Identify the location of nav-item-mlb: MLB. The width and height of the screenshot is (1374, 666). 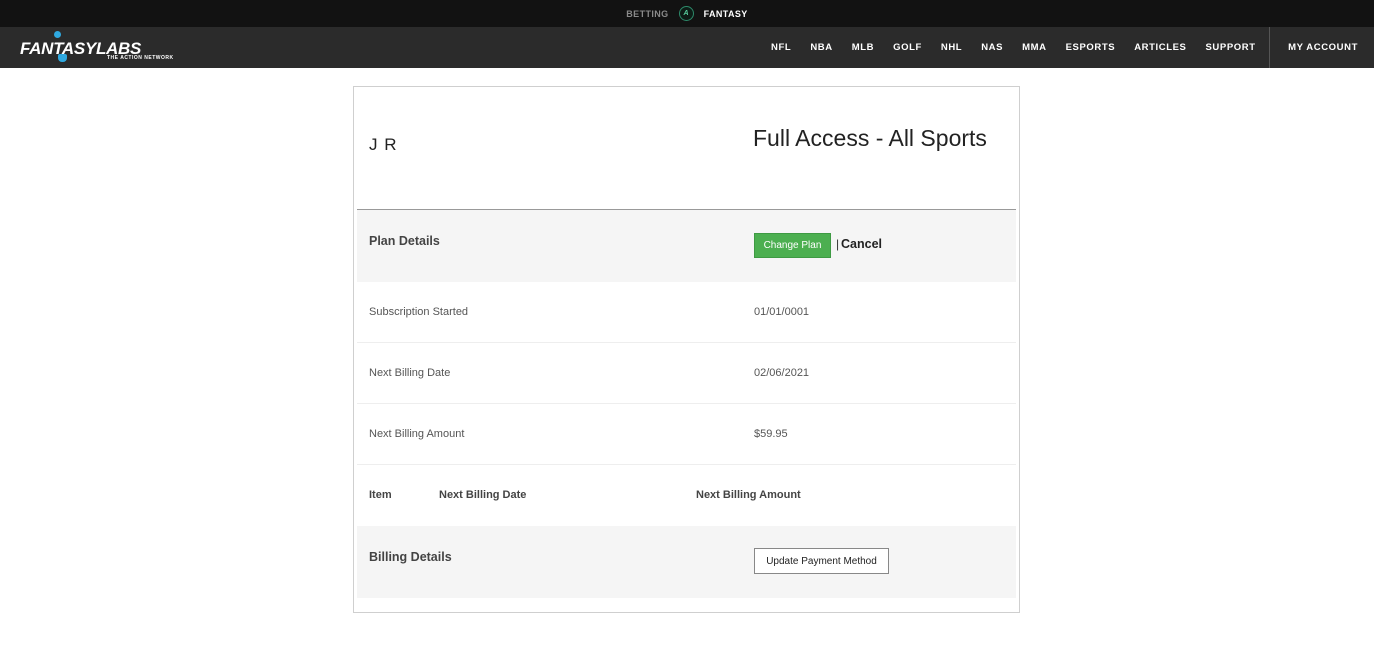
(862, 47).